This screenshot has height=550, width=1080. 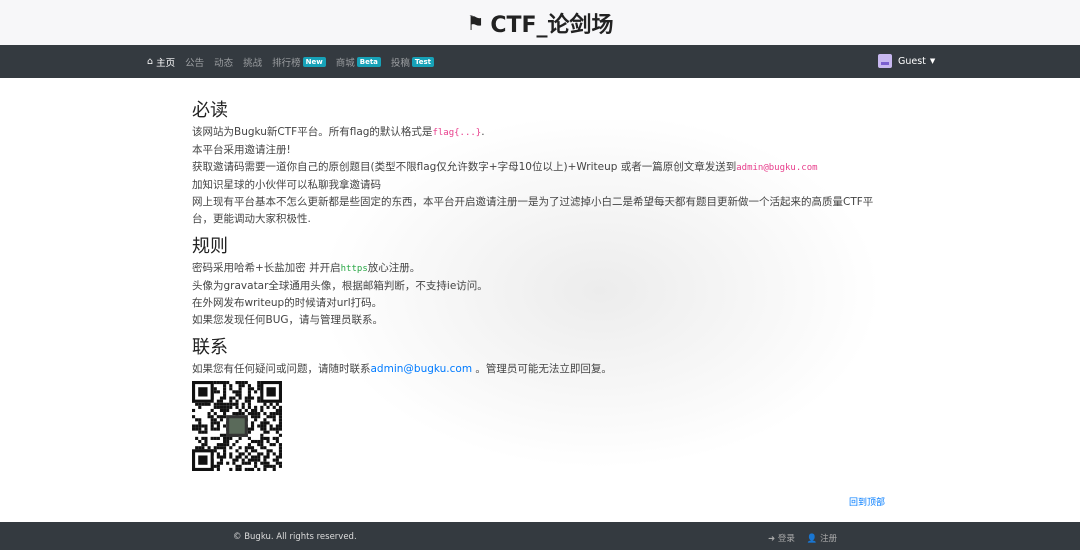 What do you see at coordinates (287, 303) in the screenshot?
I see `text-line: 在外网发布writeup的时候请对url打码。` at bounding box center [287, 303].